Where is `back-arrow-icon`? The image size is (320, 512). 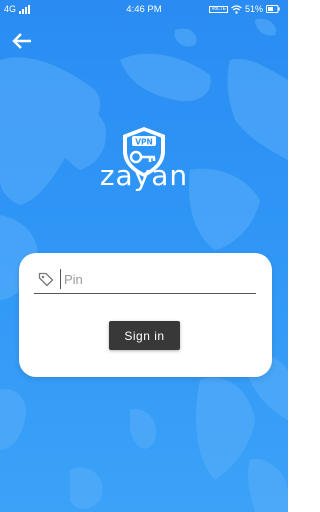
back-arrow-icon is located at coordinates (22, 41).